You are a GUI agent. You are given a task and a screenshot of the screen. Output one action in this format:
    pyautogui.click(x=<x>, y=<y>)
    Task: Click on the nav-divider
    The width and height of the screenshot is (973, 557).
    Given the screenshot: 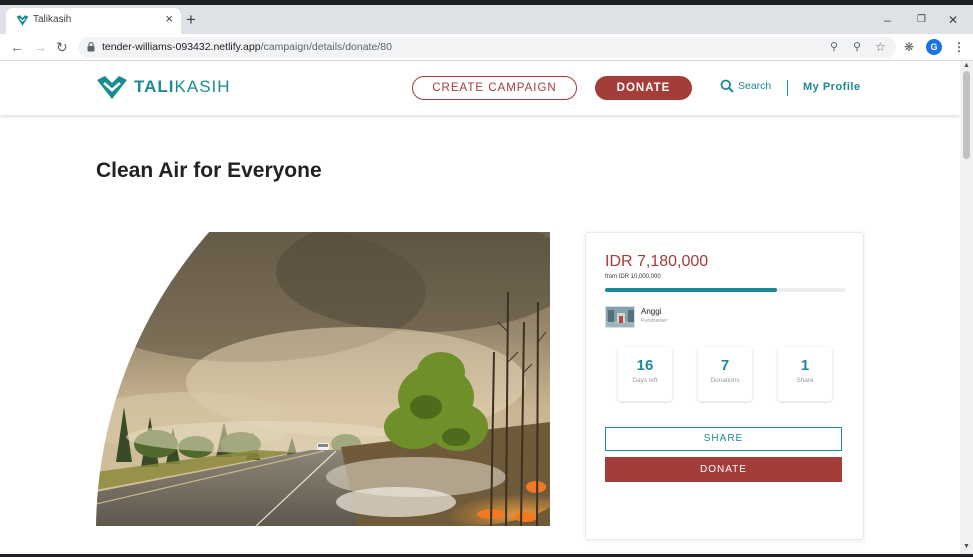 What is the action you would take?
    pyautogui.click(x=787, y=88)
    